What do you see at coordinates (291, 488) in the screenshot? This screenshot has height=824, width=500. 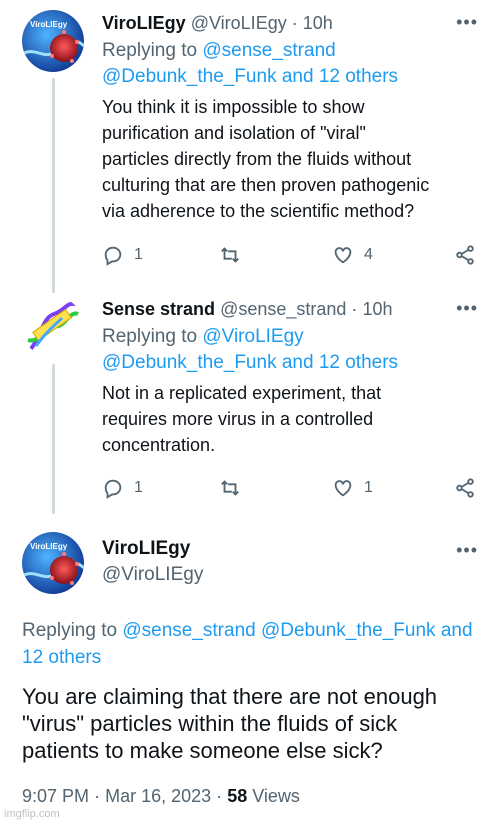 I see `action-bar: 1 1` at bounding box center [291, 488].